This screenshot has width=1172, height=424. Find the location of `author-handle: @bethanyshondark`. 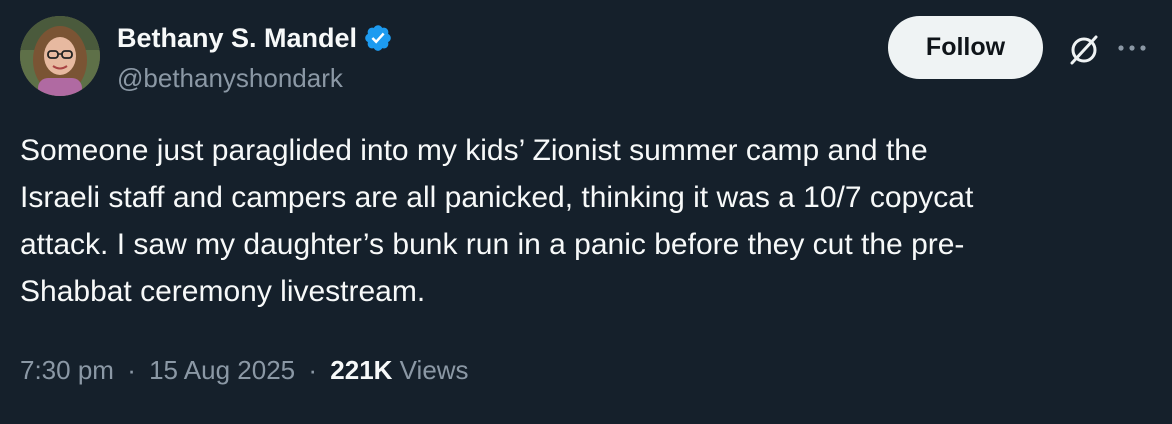

author-handle: @bethanyshondark is located at coordinates (230, 78).